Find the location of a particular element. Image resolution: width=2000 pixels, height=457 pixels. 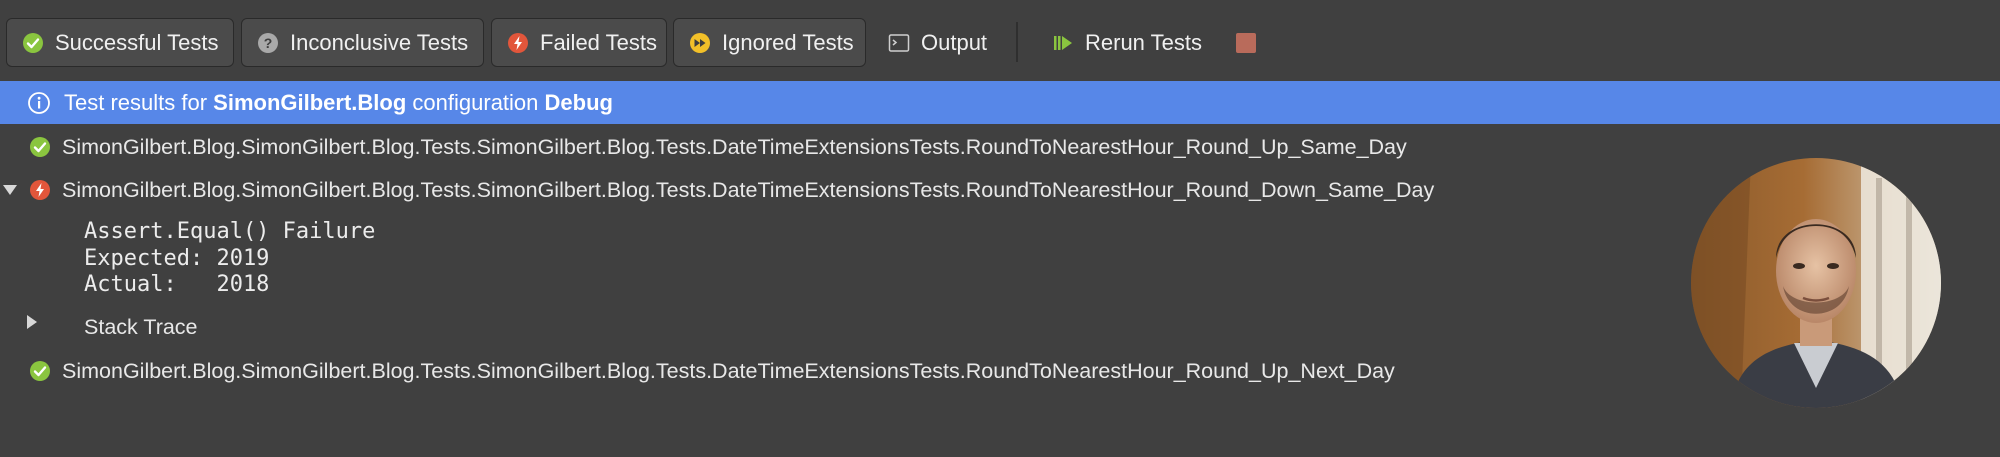

failed-tests-filter-button: Failed Tests is located at coordinates (579, 42).